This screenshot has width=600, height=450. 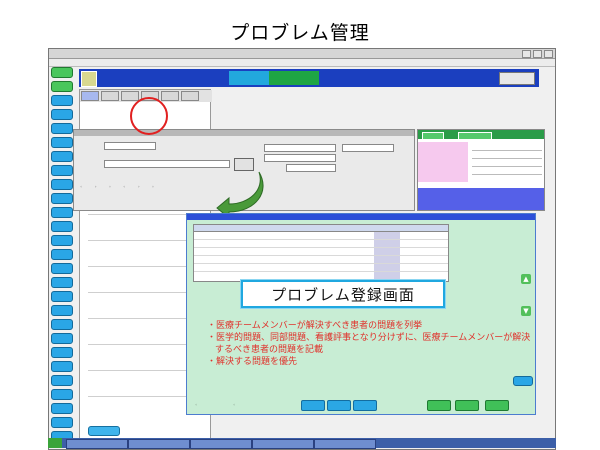 I want to click on problem-name-field, so click(x=167, y=164).